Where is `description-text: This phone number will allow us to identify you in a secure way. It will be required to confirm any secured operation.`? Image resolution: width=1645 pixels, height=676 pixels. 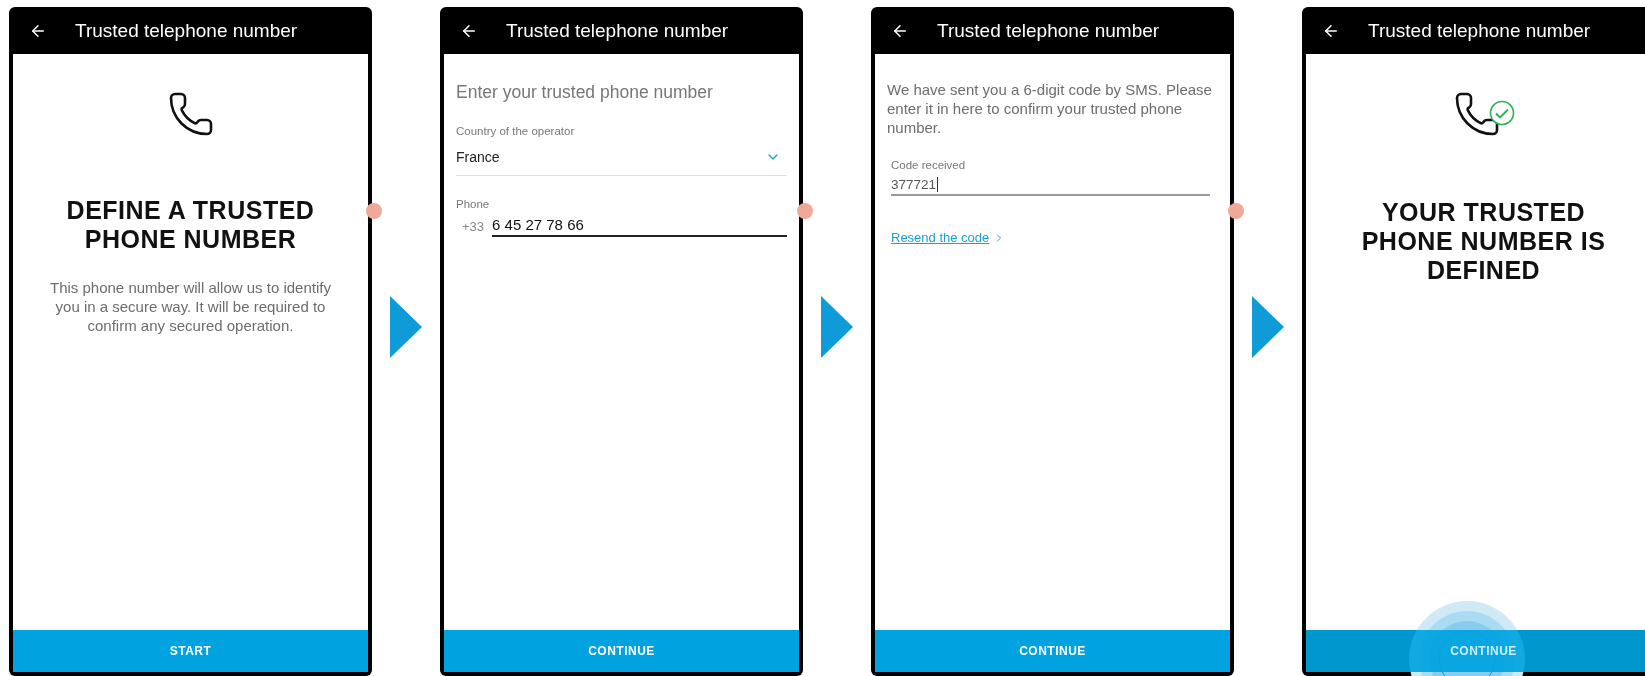 description-text: This phone number will allow us to identify you in a secure way. It will be required to confirm any secured operation. is located at coordinates (190, 306).